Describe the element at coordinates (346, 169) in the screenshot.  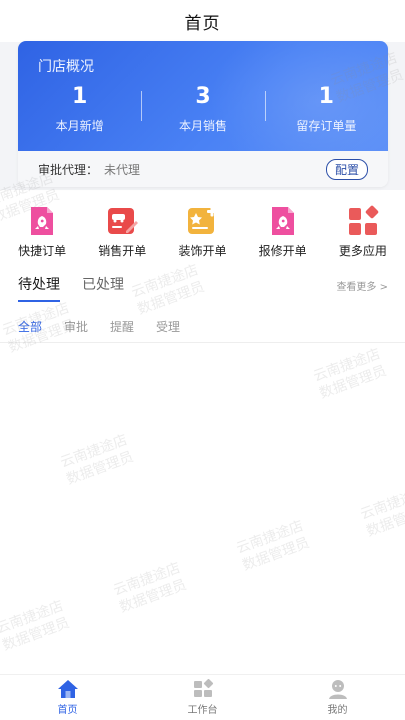
I see `config-button: 配置` at that location.